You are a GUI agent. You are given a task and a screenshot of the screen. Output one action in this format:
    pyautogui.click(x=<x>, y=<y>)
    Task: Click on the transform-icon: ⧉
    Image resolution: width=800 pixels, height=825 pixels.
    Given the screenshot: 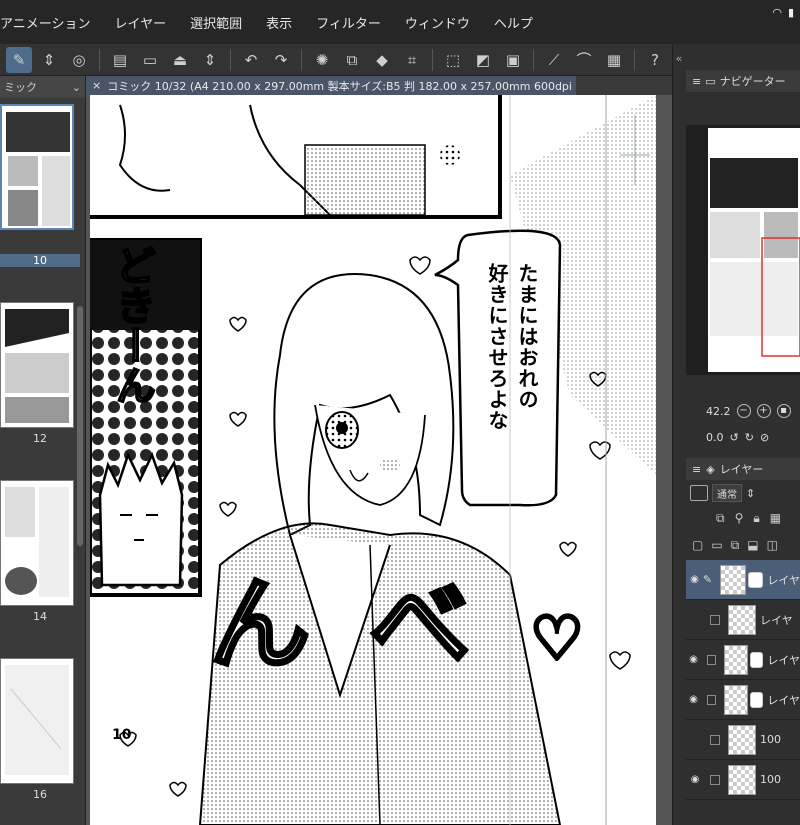 What is the action you would take?
    pyautogui.click(x=352, y=60)
    